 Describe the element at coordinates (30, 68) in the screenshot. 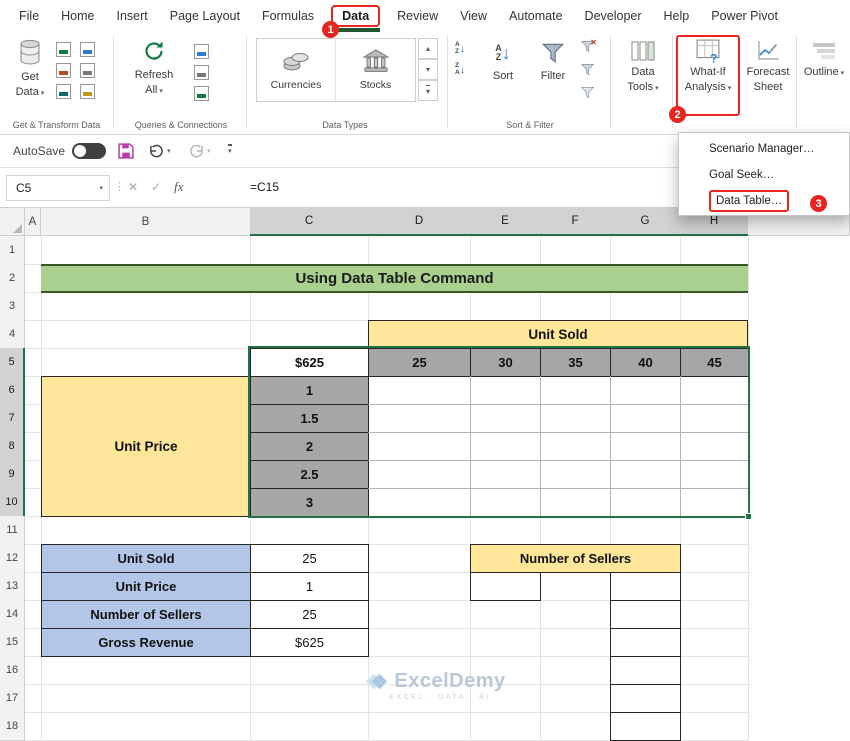

I see `get-data-button: Get Data ▾` at that location.